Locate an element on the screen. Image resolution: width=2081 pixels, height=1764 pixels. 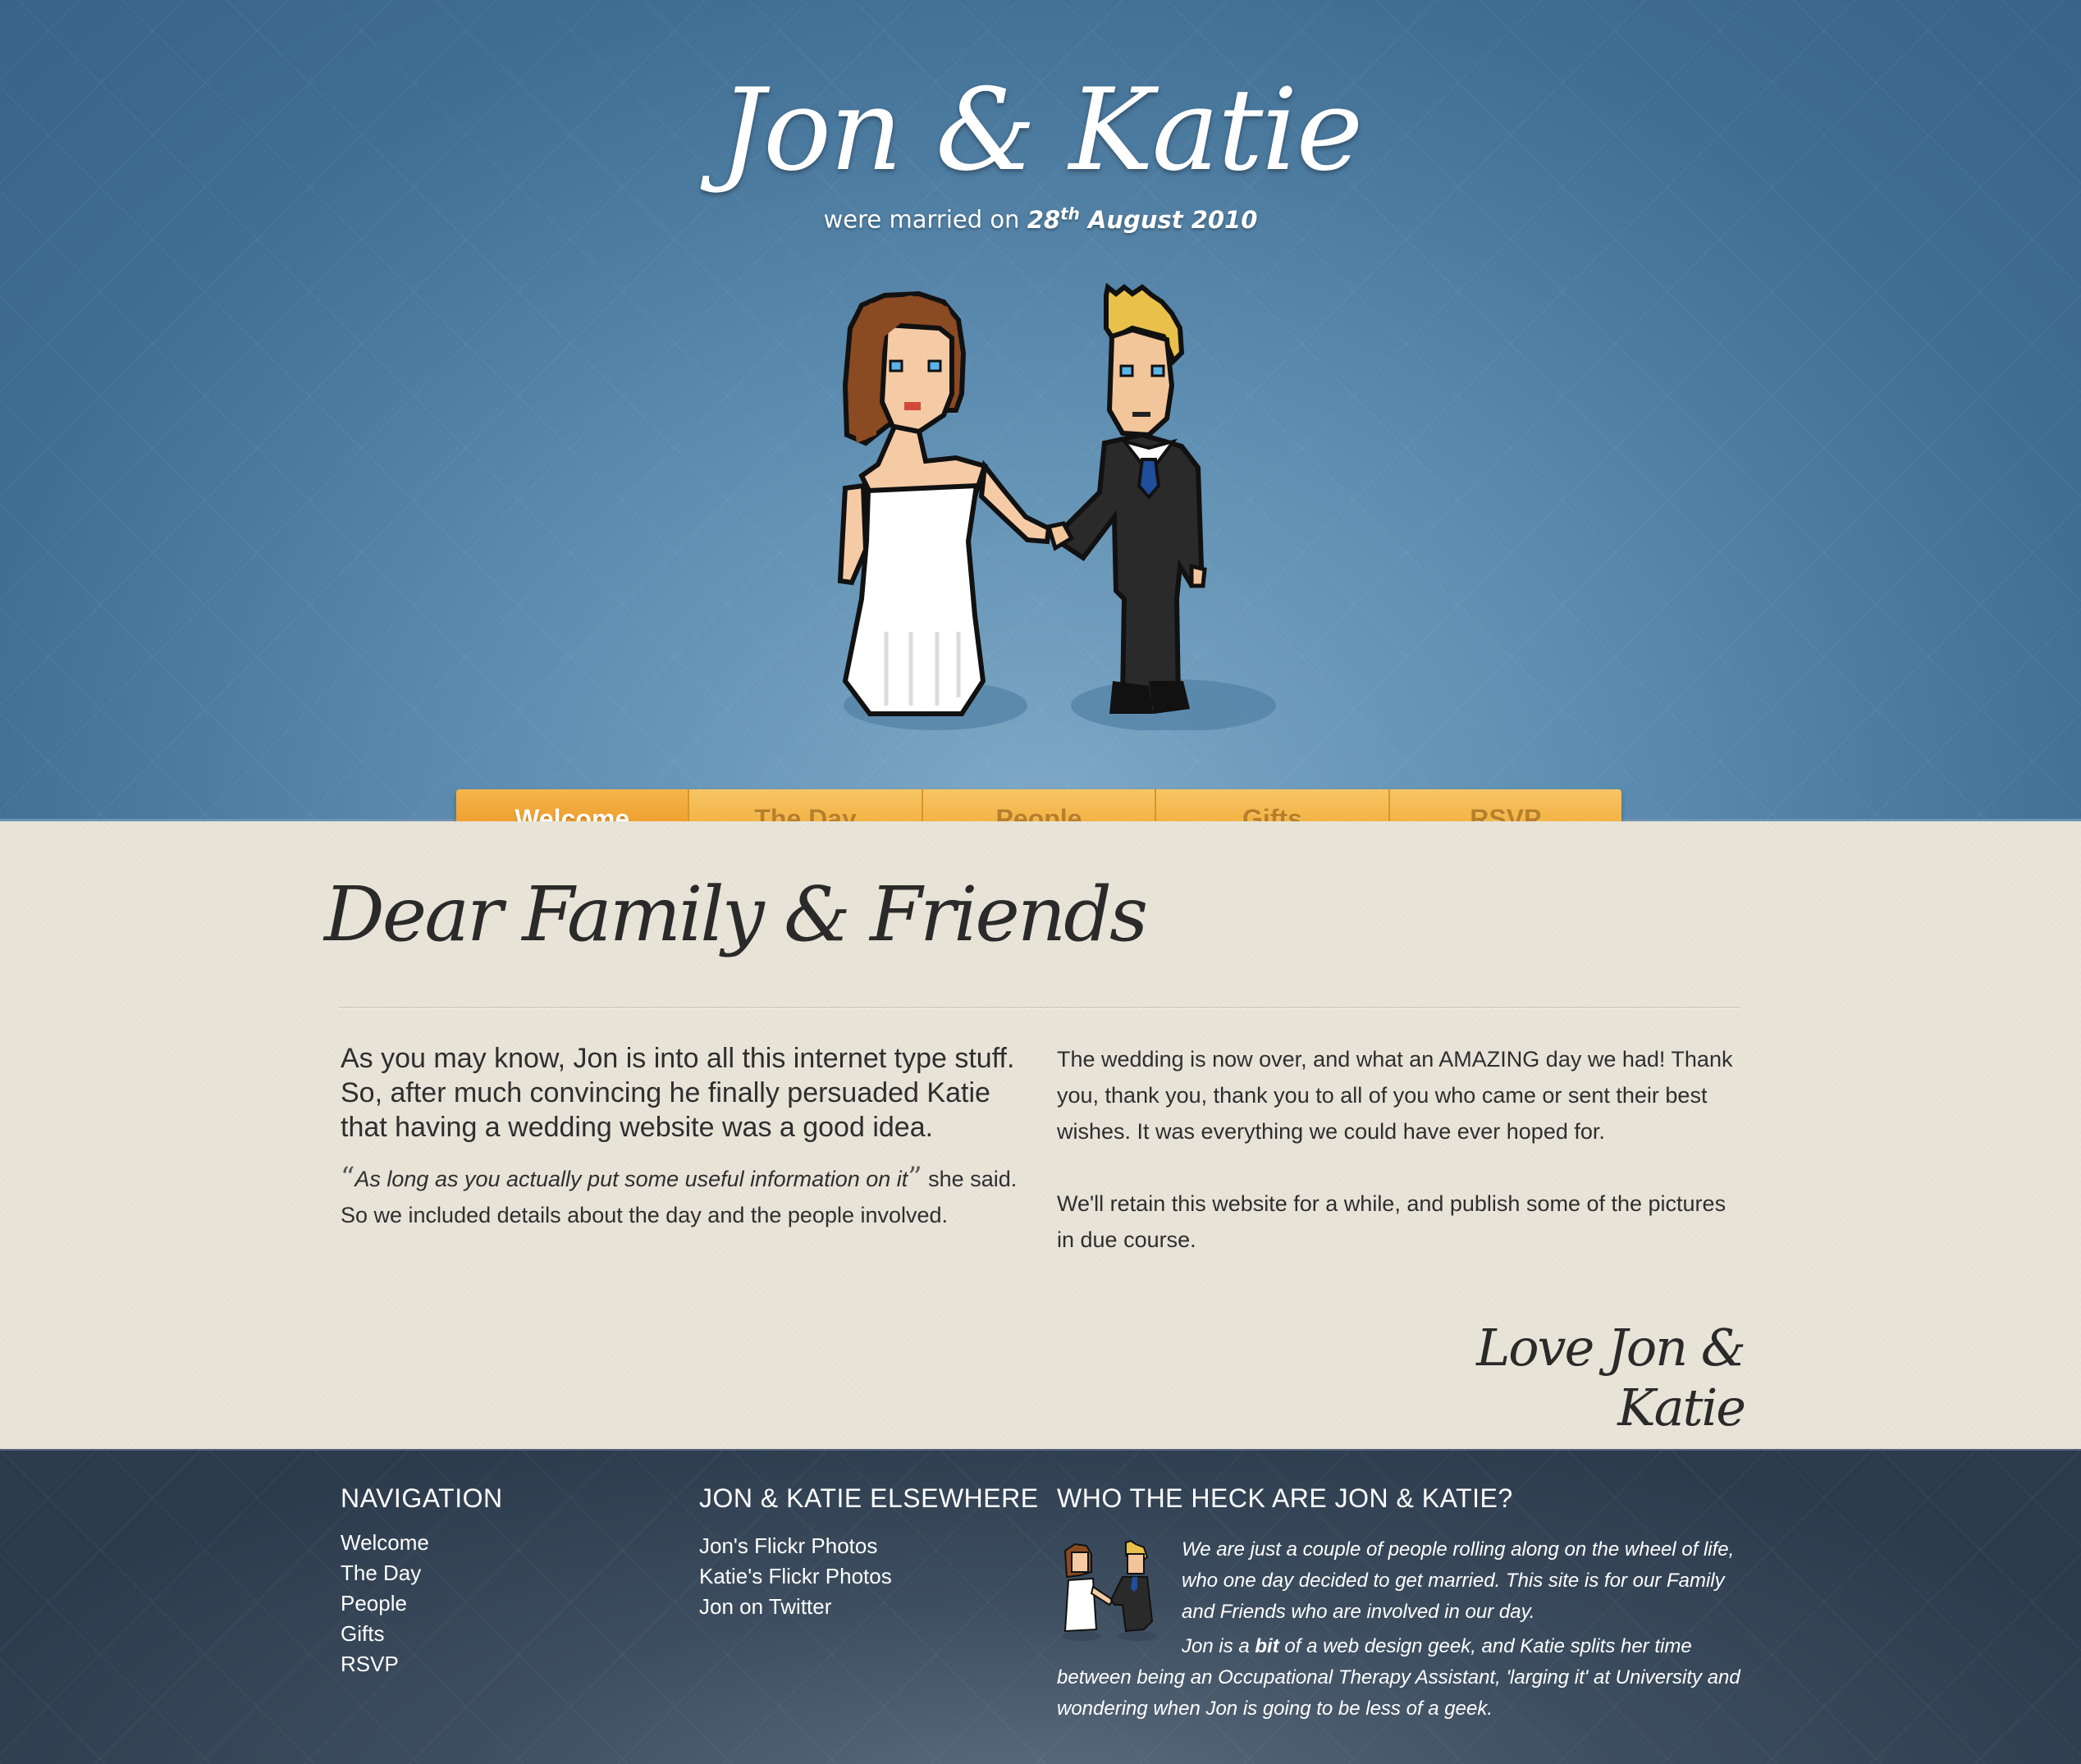
wedding-date: 28th August 2010 is located at coordinates (1143, 218).